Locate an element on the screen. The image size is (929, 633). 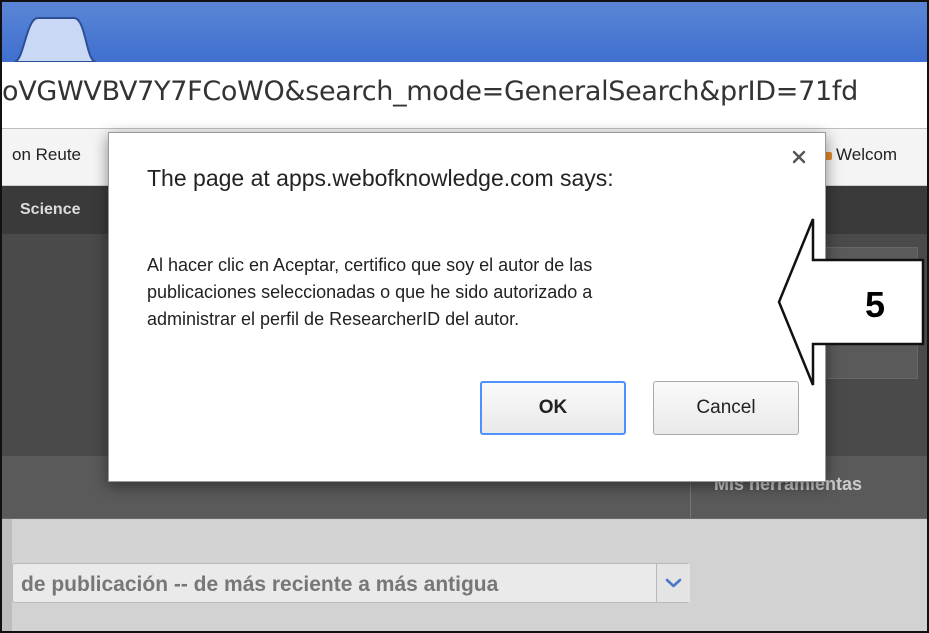
sort-dropdown-button is located at coordinates (673, 583).